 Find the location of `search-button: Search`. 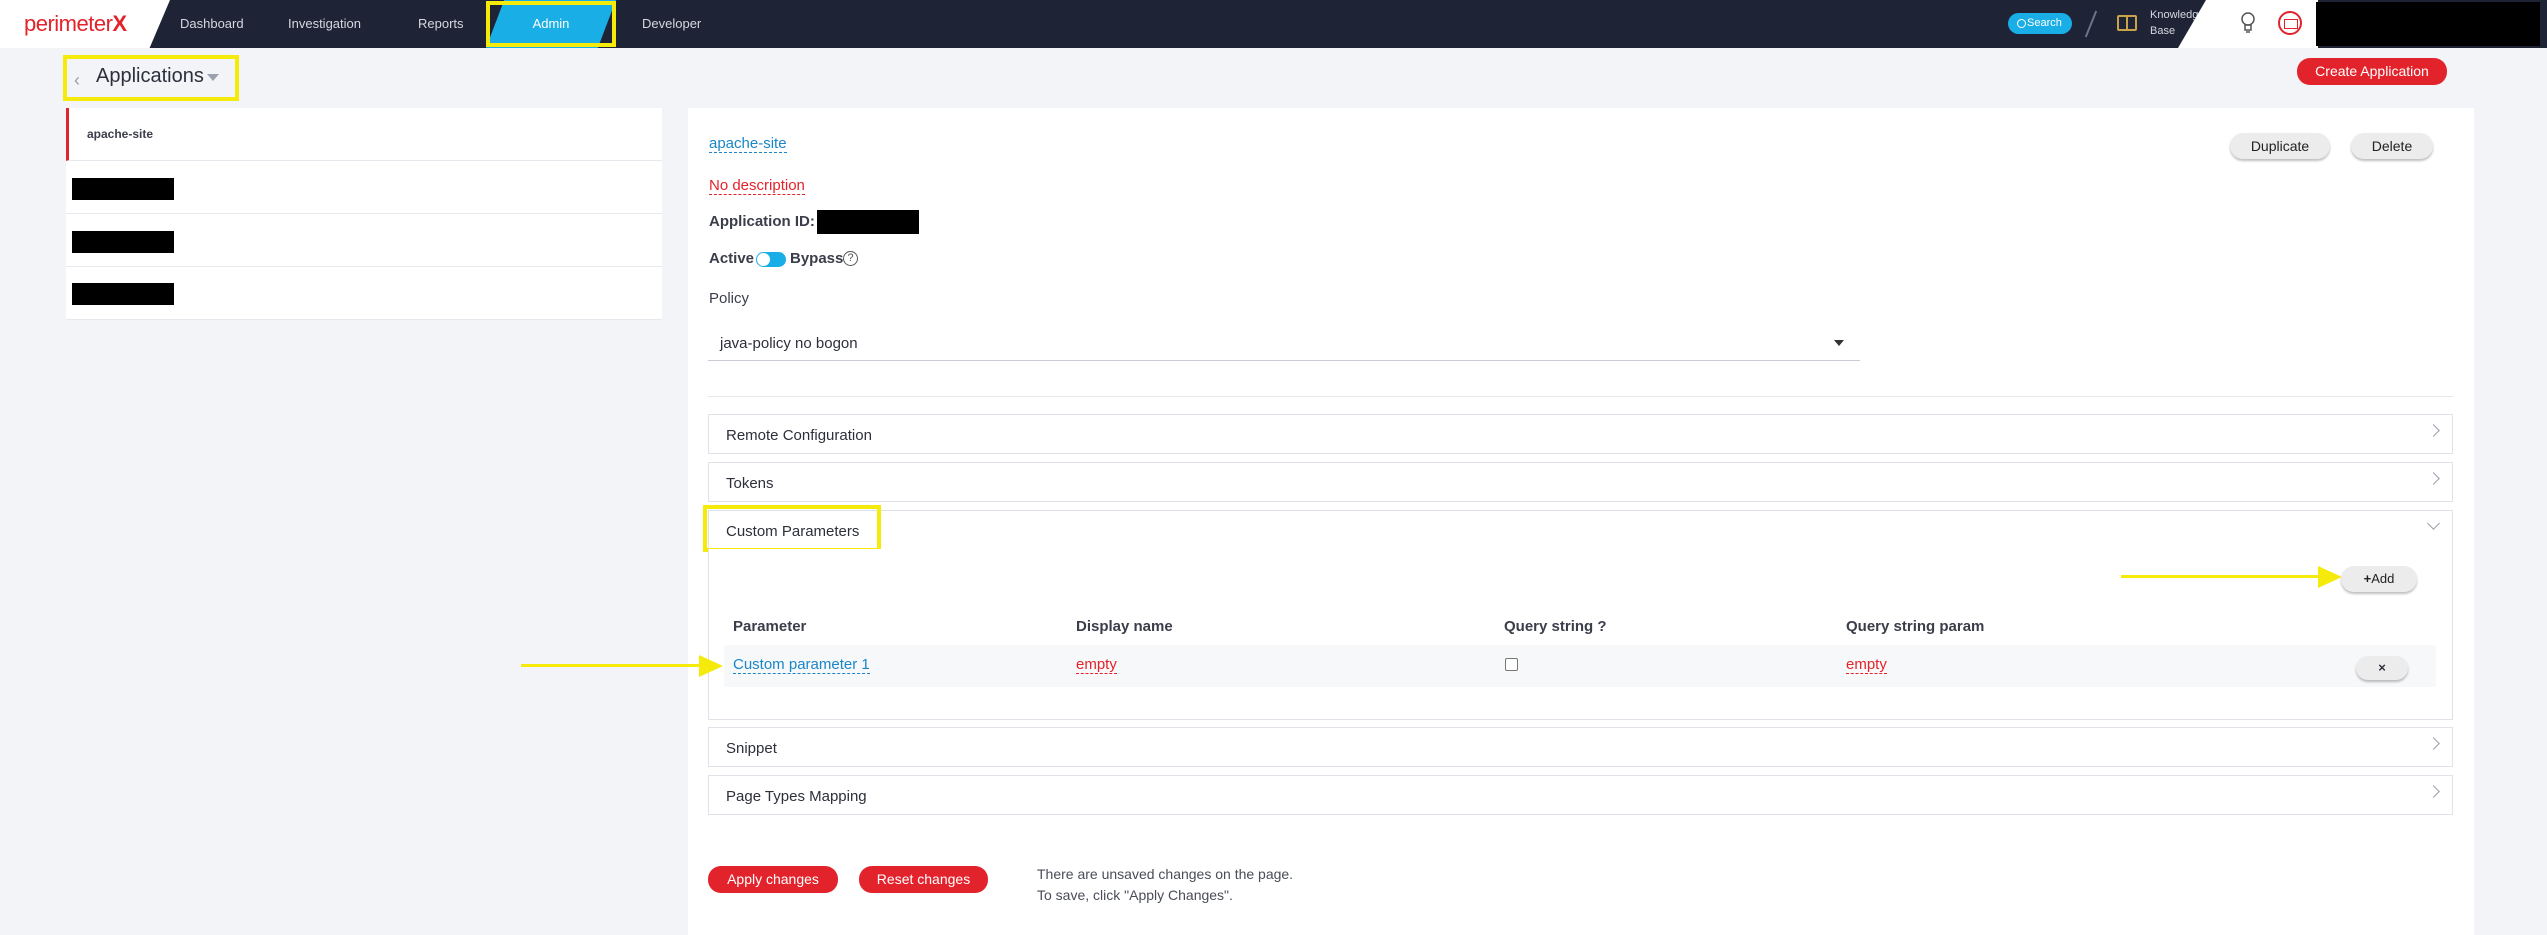

search-button: Search is located at coordinates (2040, 23).